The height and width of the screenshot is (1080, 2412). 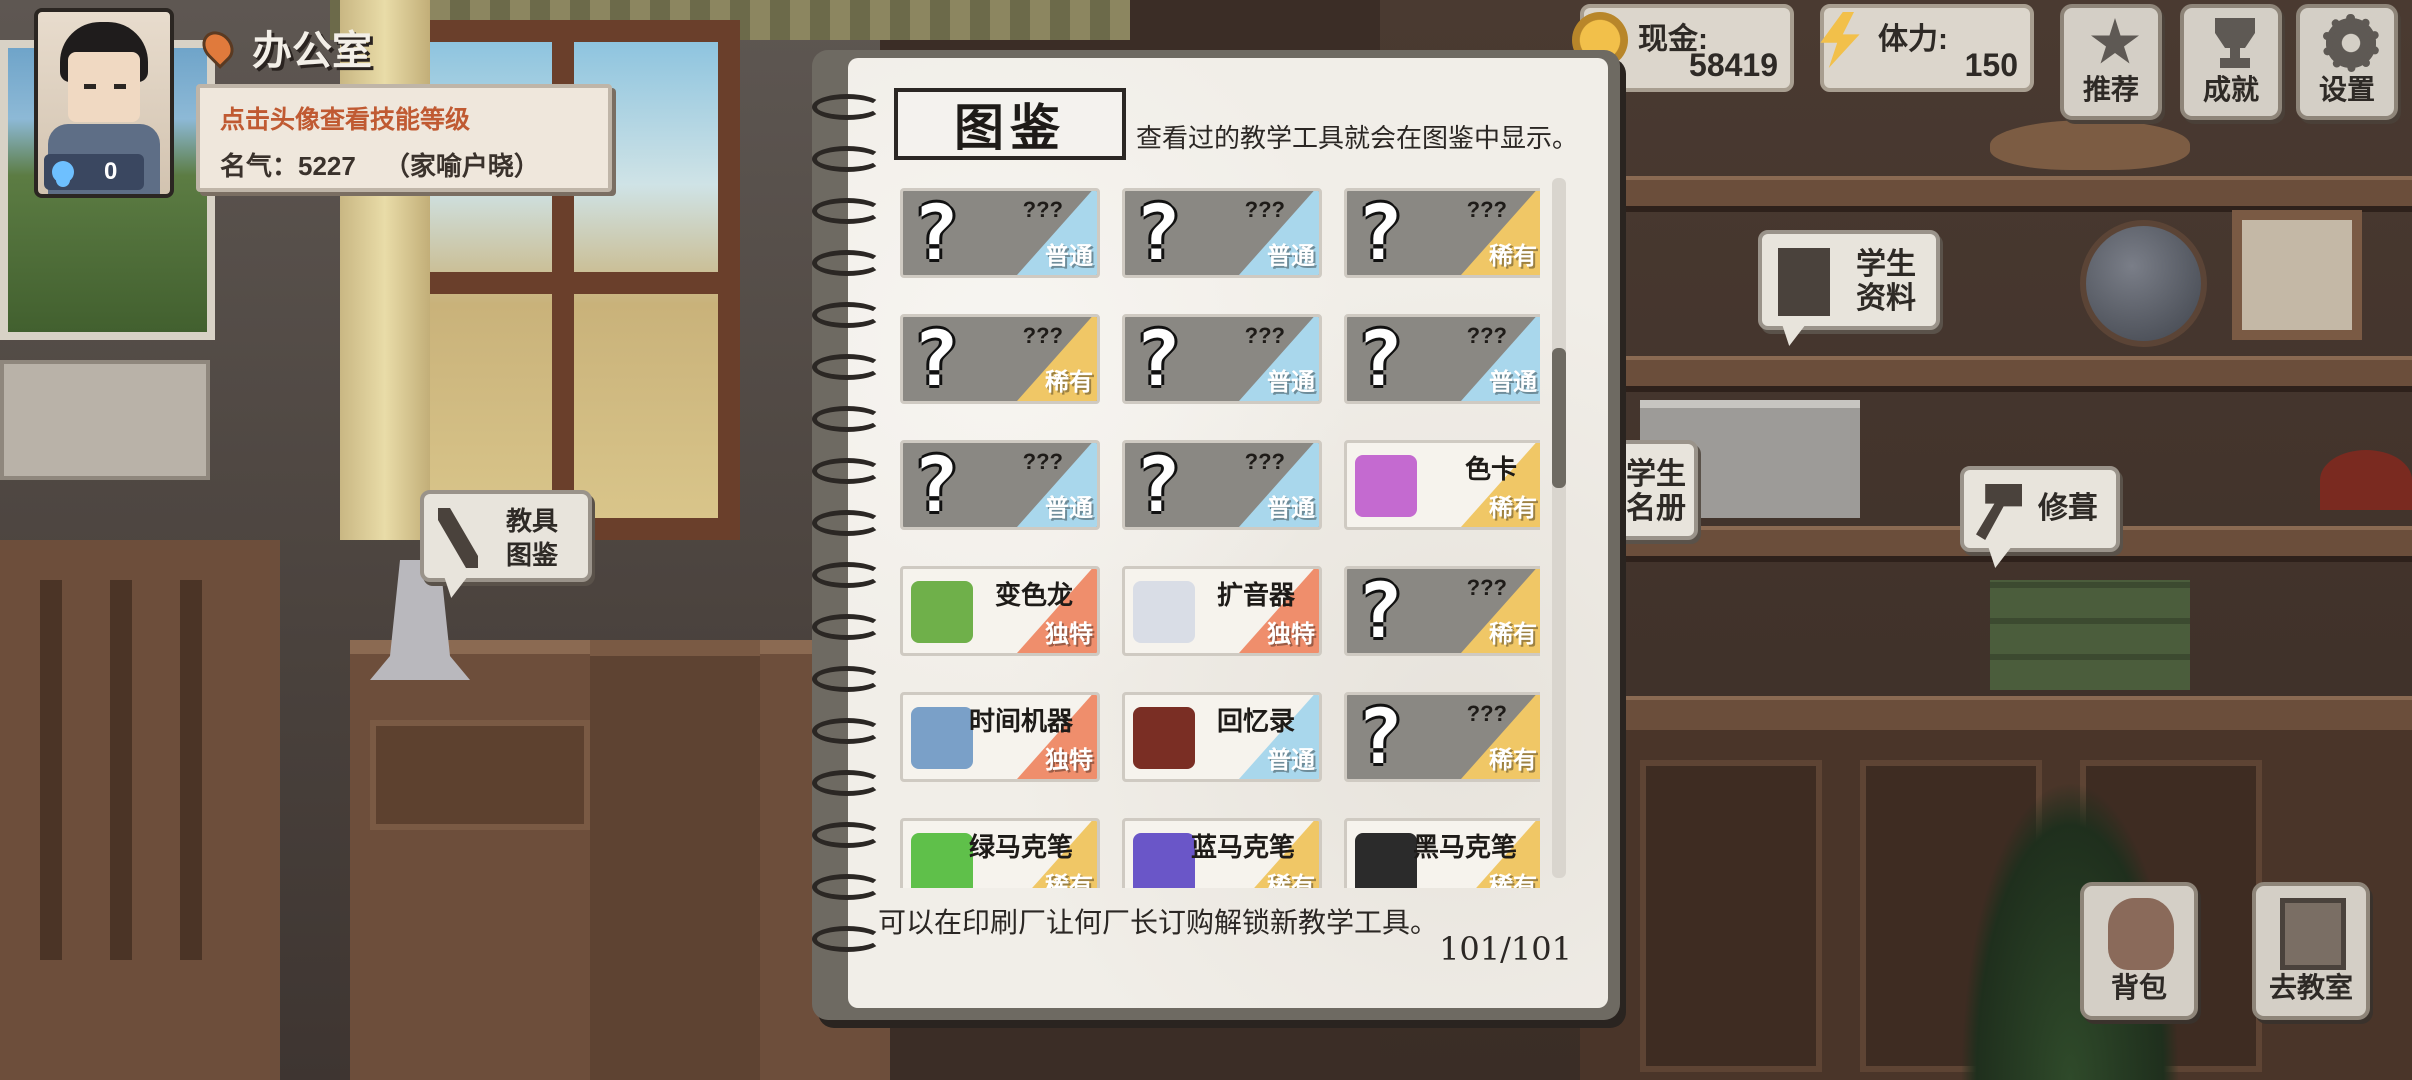 What do you see at coordinates (1656, 490) in the screenshot?
I see `student-roster-bubble: 学生 名册` at bounding box center [1656, 490].